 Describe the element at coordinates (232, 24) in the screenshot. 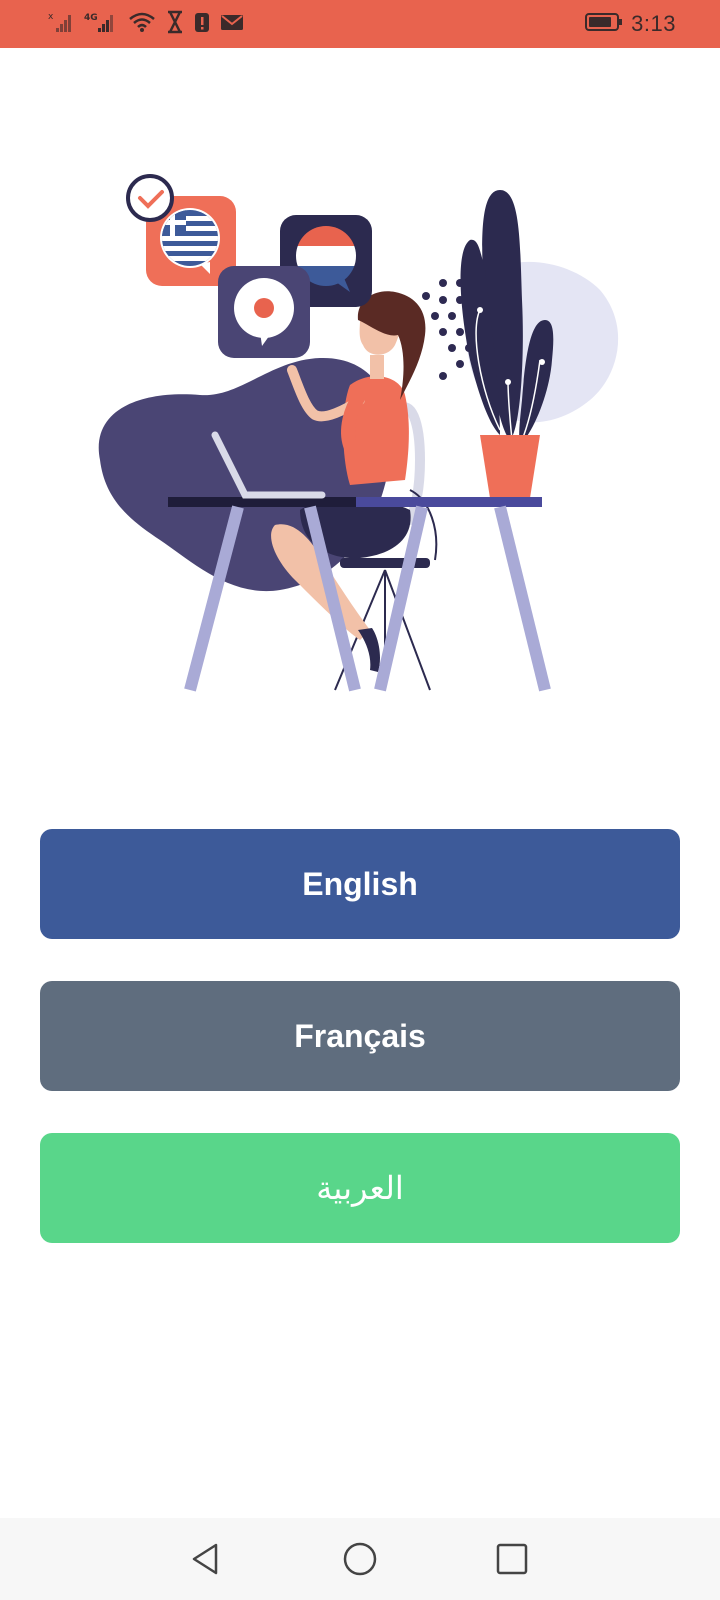

I see `mail-icon` at that location.